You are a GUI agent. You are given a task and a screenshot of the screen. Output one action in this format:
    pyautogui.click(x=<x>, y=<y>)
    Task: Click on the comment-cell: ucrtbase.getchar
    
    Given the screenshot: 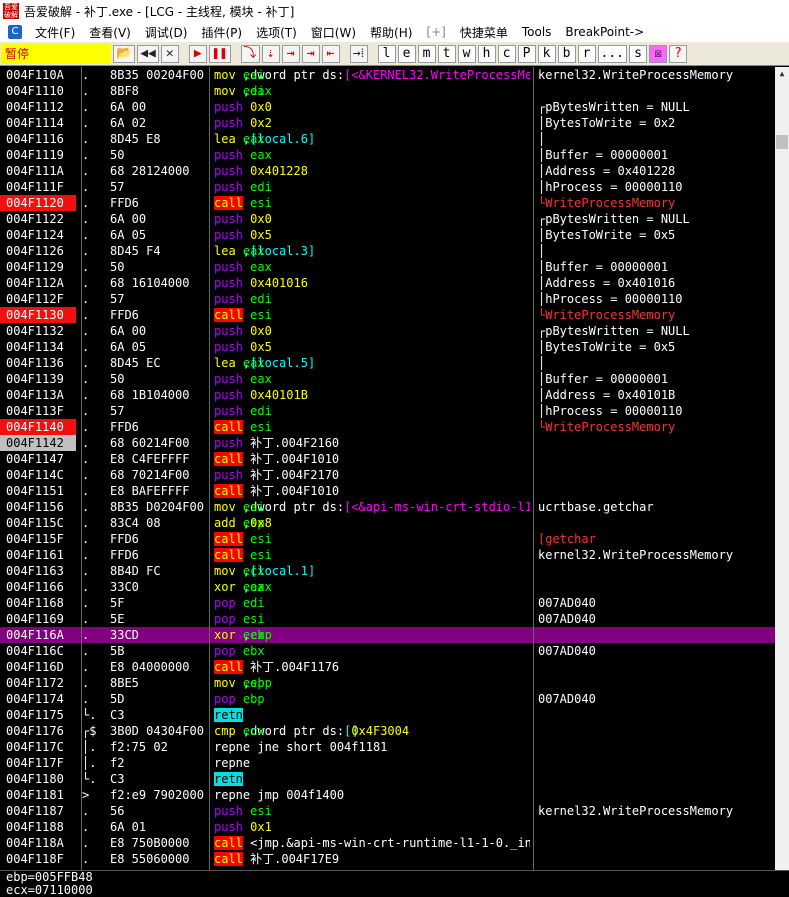 What is the action you would take?
    pyautogui.click(x=656, y=507)
    